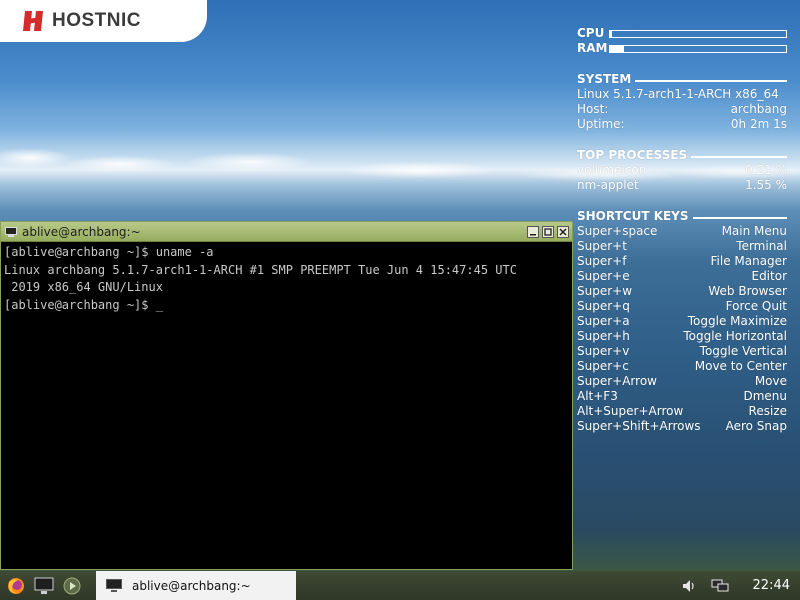 The height and width of the screenshot is (600, 800). What do you see at coordinates (769, 276) in the screenshot?
I see `shortcut-action: Editor` at bounding box center [769, 276].